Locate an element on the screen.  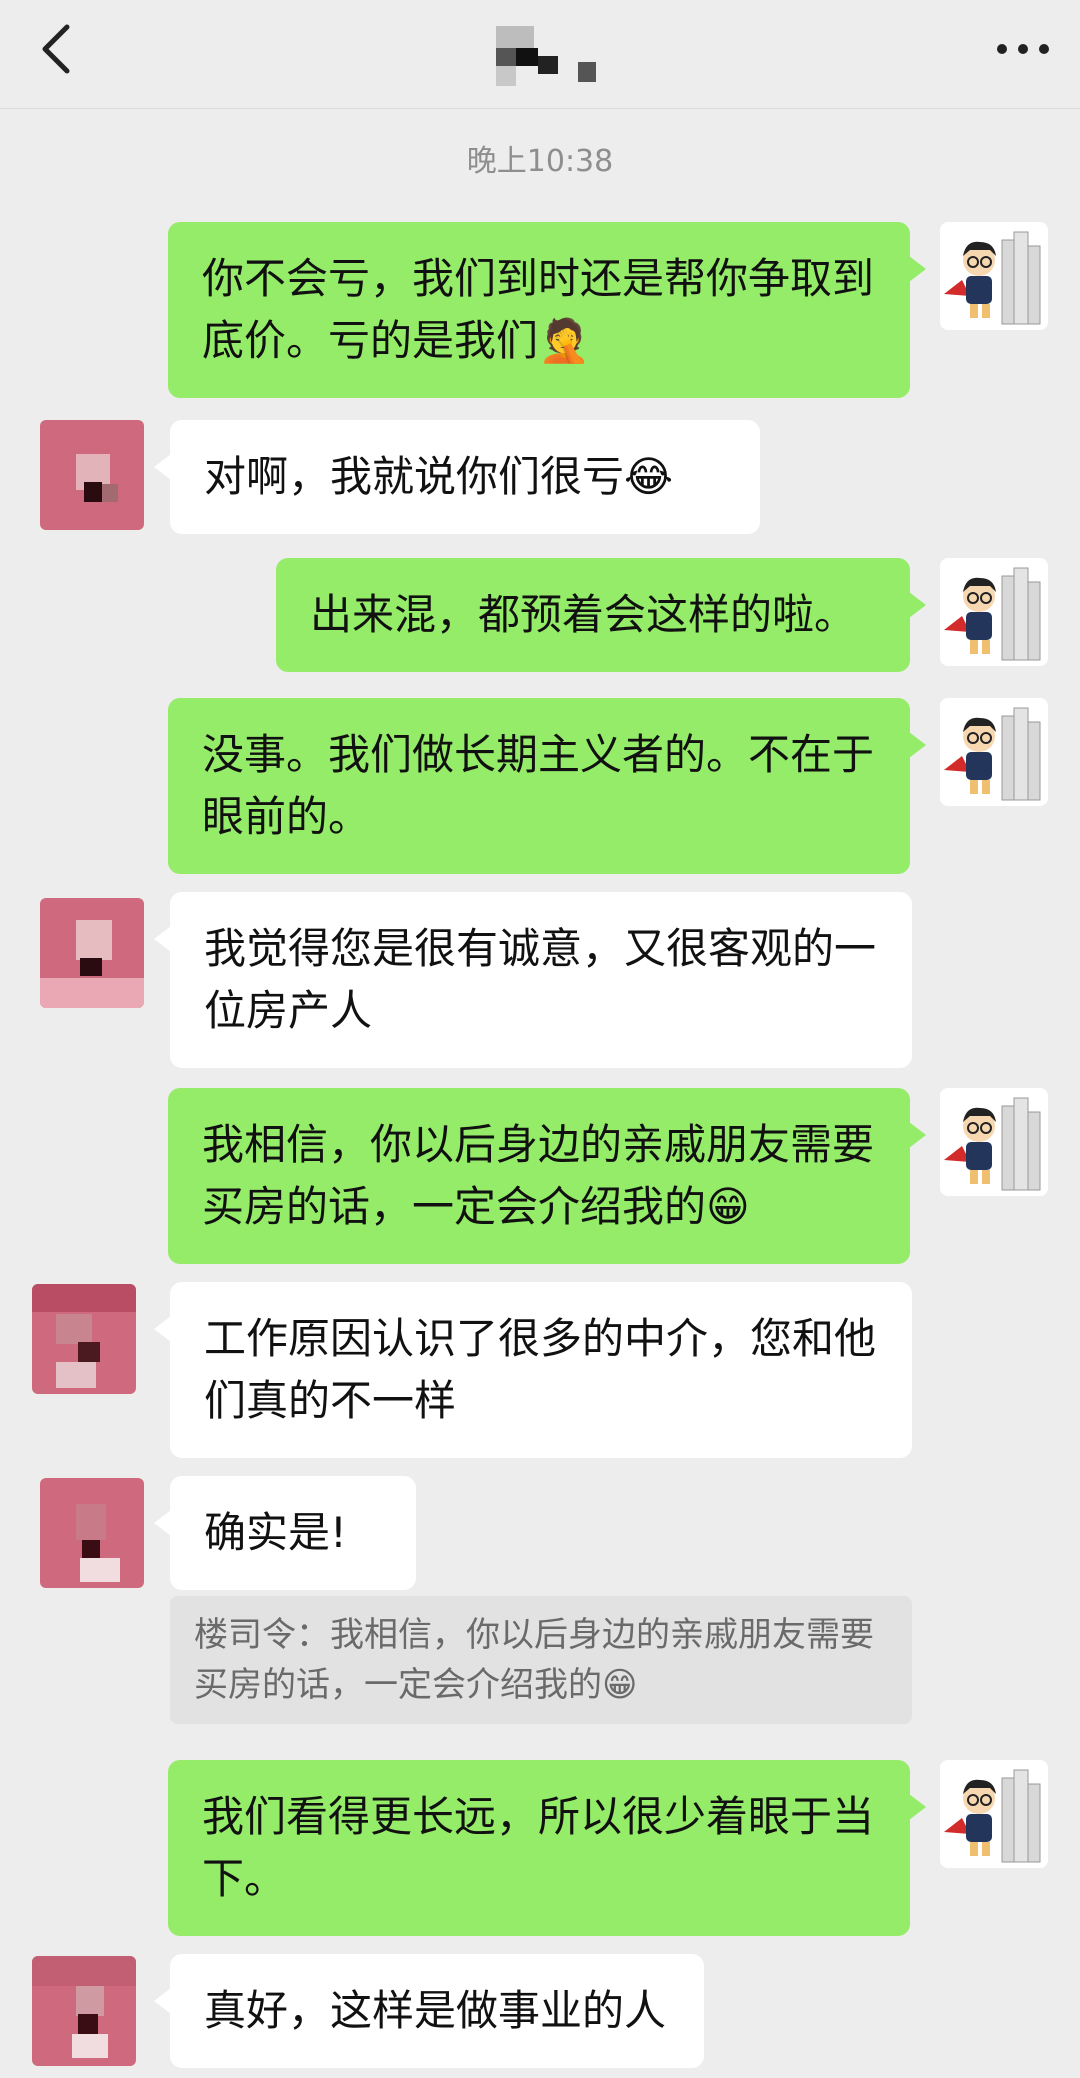
more-dots-icon is located at coordinates (1023, 49).